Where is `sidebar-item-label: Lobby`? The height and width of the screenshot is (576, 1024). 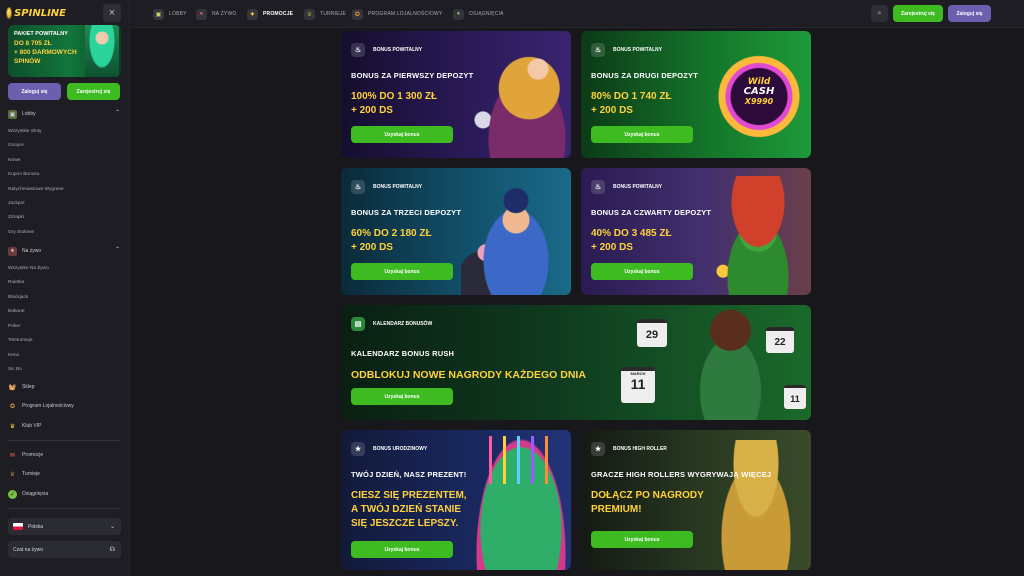 sidebar-item-label: Lobby is located at coordinates (29, 114).